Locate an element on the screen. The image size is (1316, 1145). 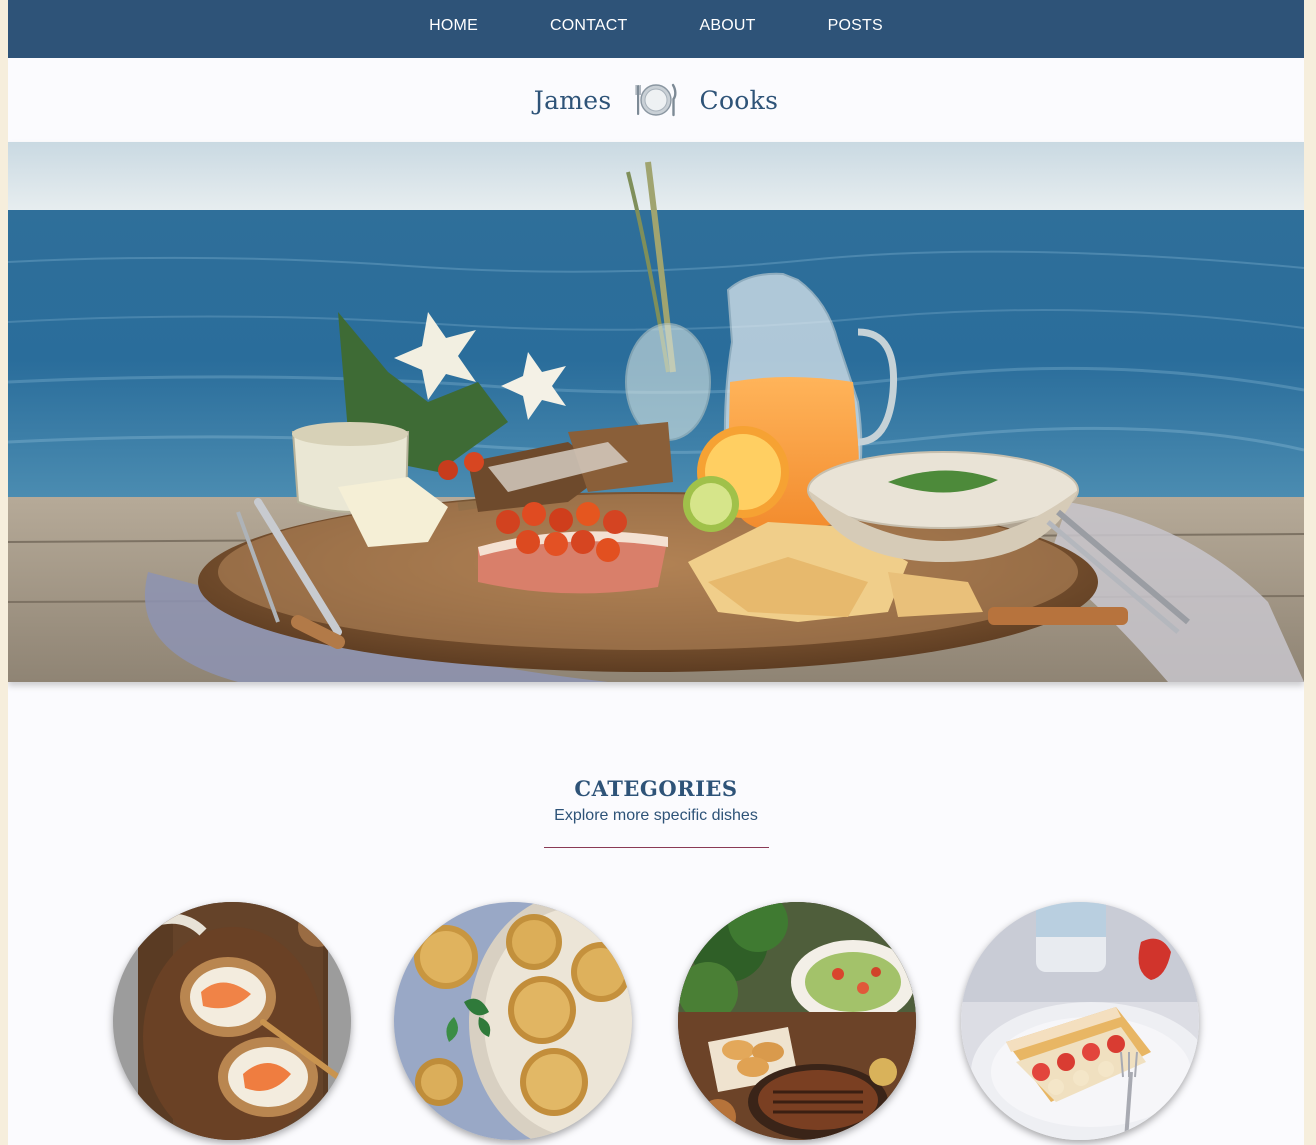
strawberry-pastry-image is located at coordinates (1080, 1021).